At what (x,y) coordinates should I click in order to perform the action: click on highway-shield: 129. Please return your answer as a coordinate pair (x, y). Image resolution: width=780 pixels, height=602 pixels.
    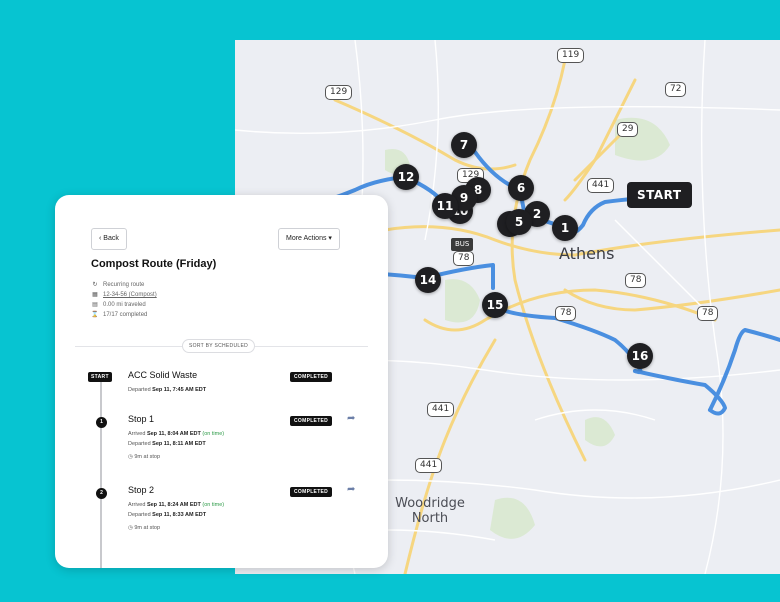
    Looking at the image, I should click on (339, 92).